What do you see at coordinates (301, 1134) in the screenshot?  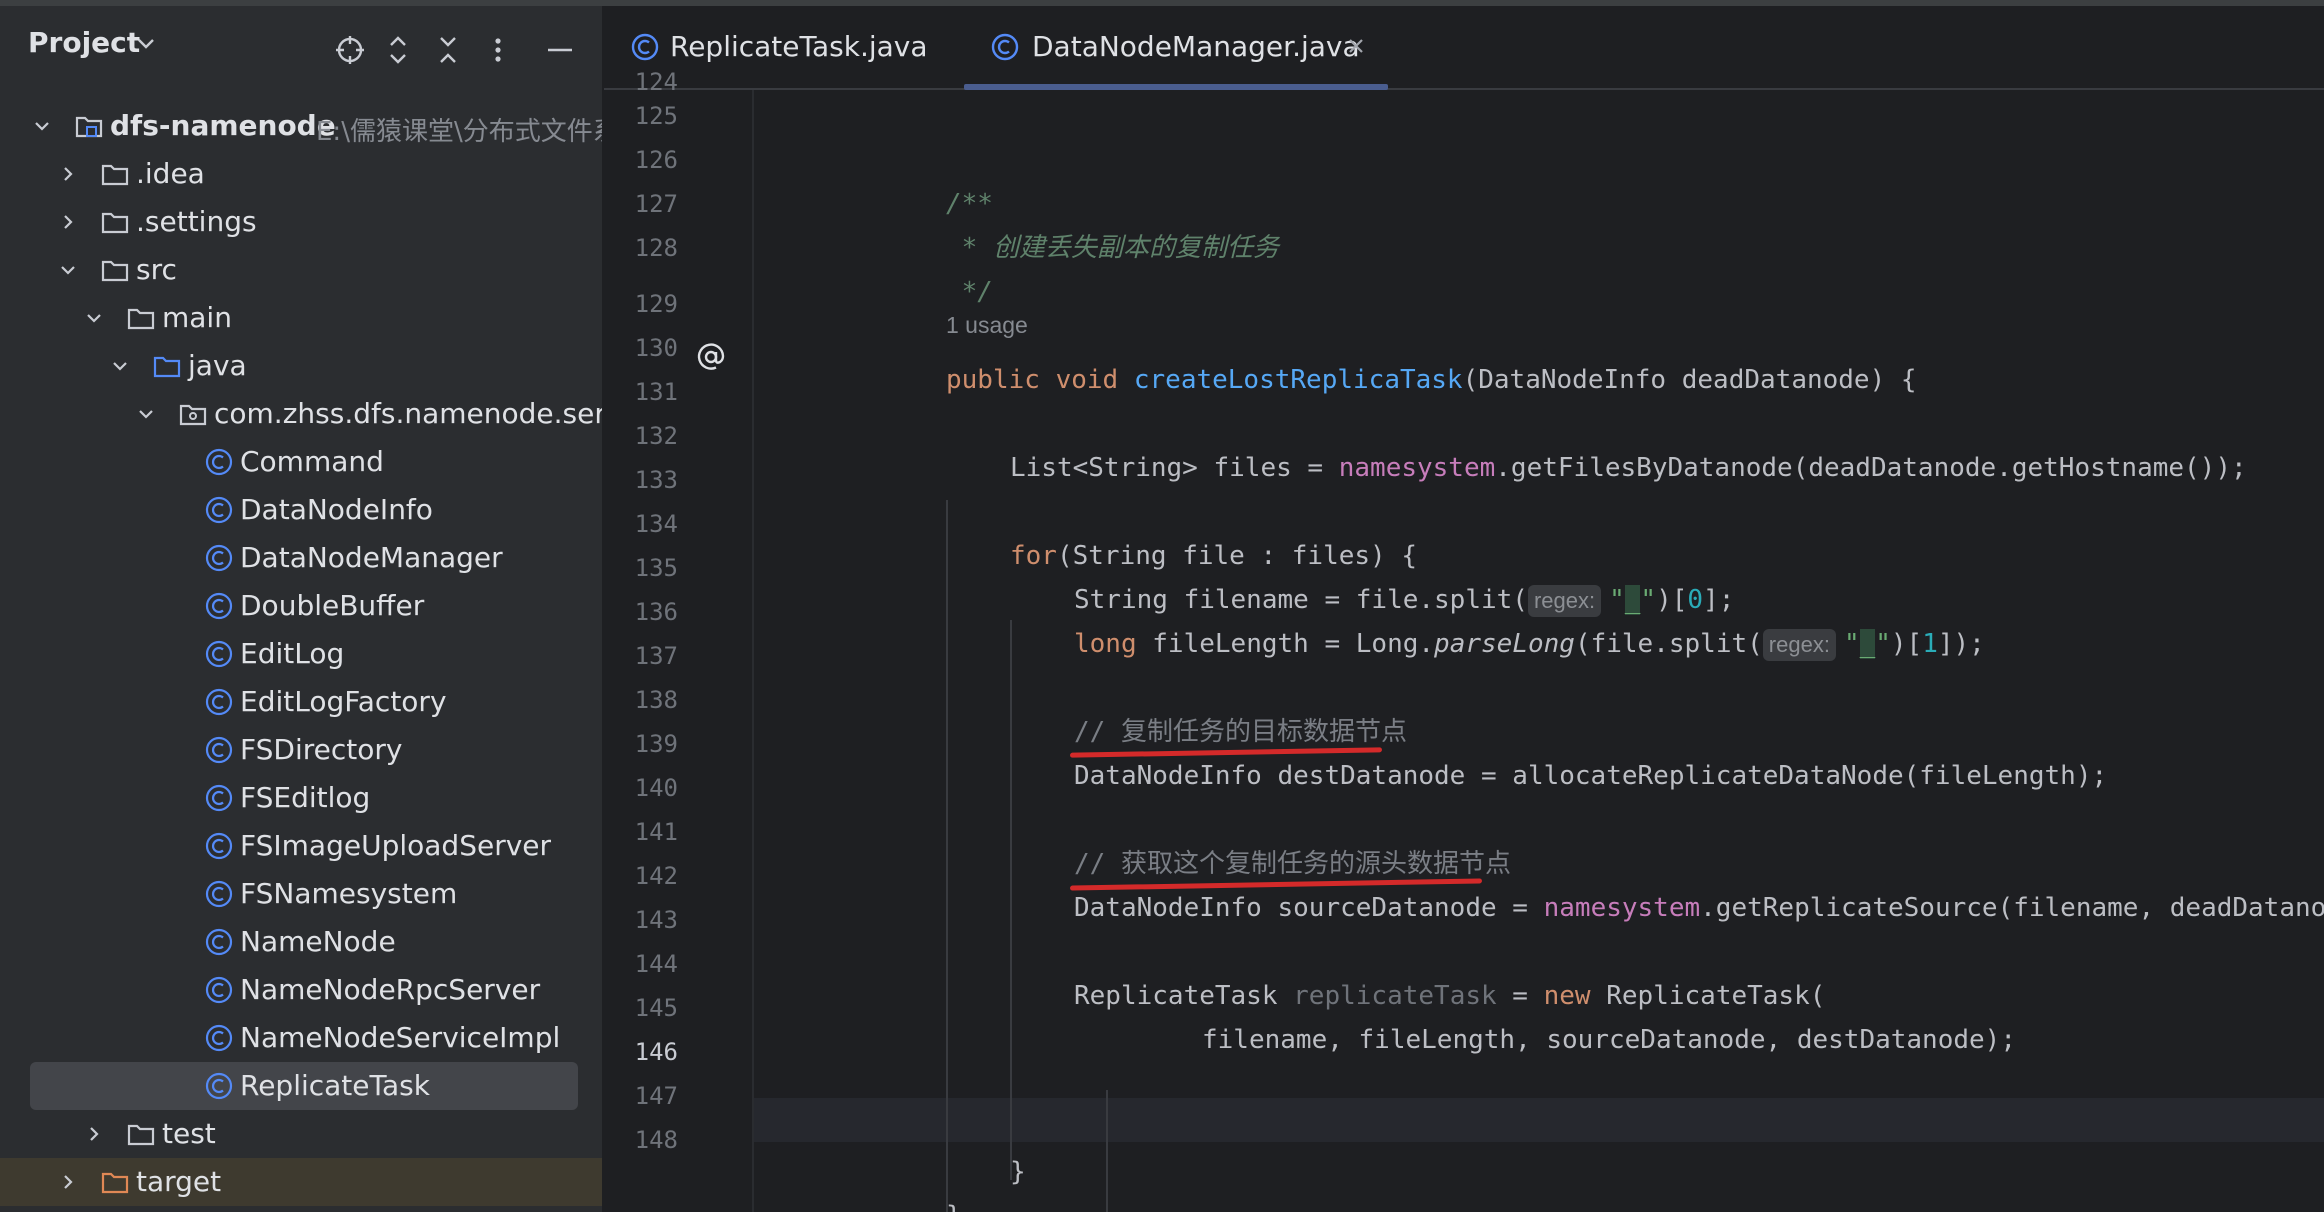 I see `tree-item-test: test` at bounding box center [301, 1134].